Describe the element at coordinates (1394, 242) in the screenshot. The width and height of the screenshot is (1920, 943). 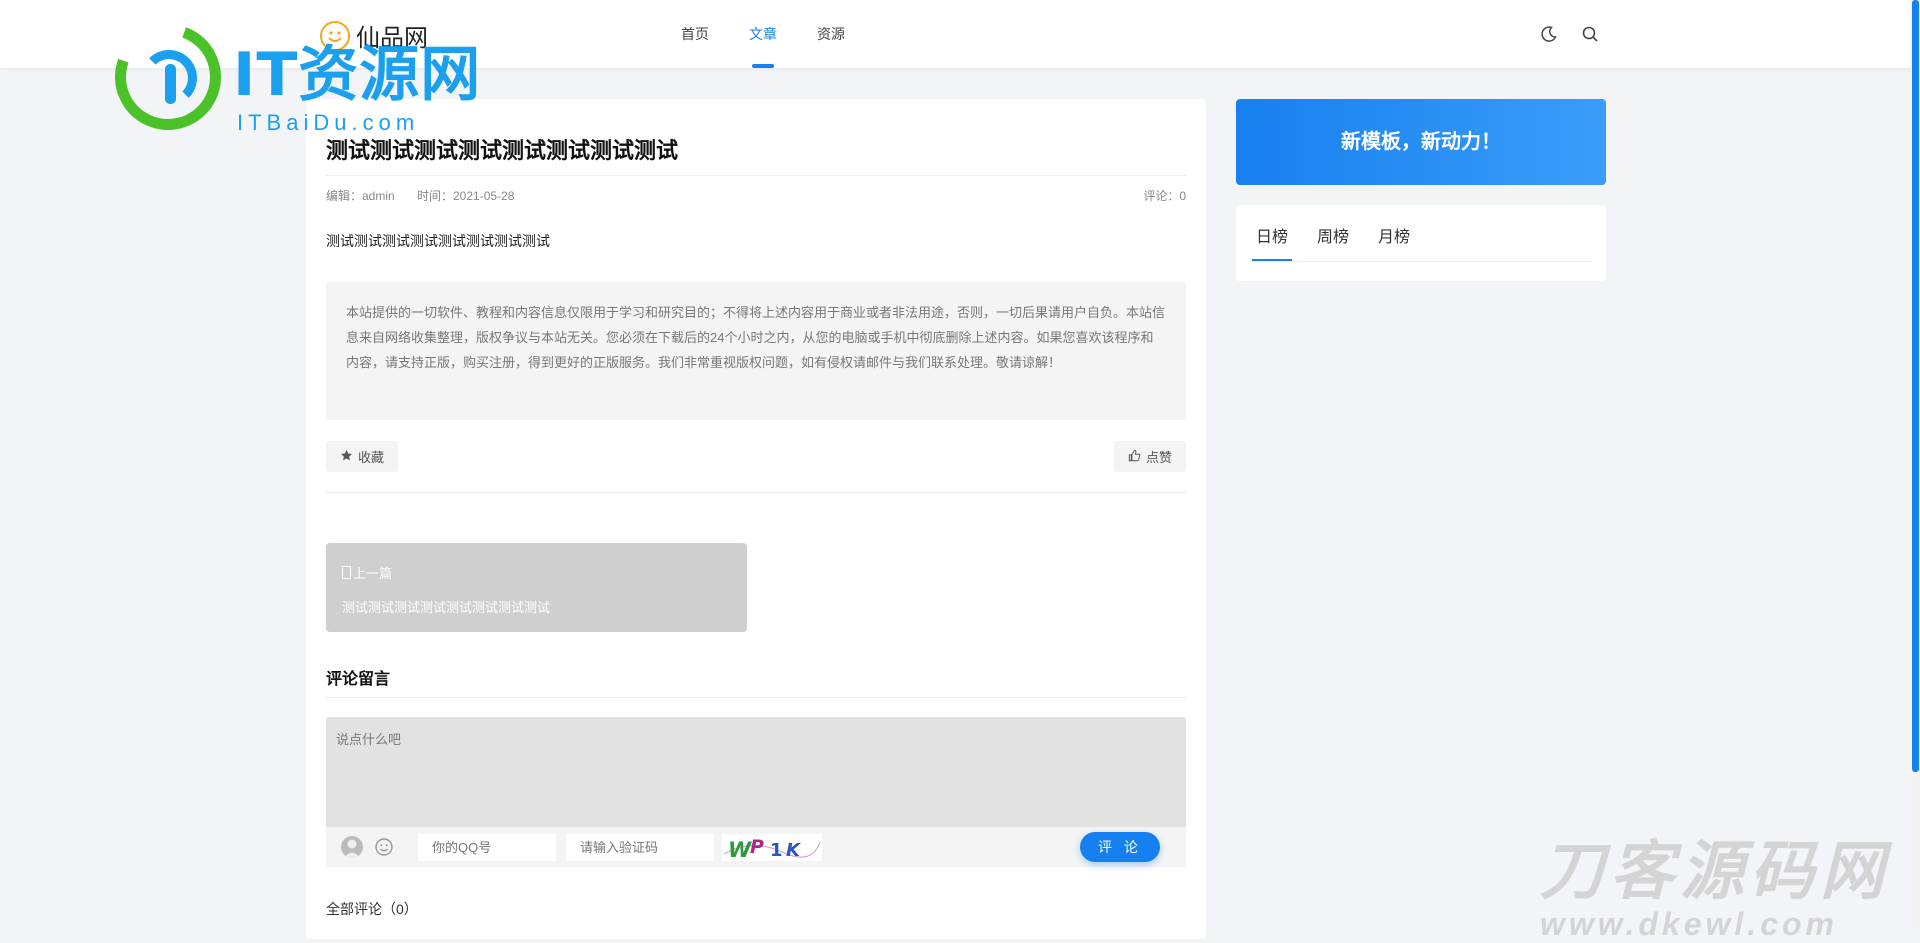
I see `tab-monthly: 月榜` at that location.